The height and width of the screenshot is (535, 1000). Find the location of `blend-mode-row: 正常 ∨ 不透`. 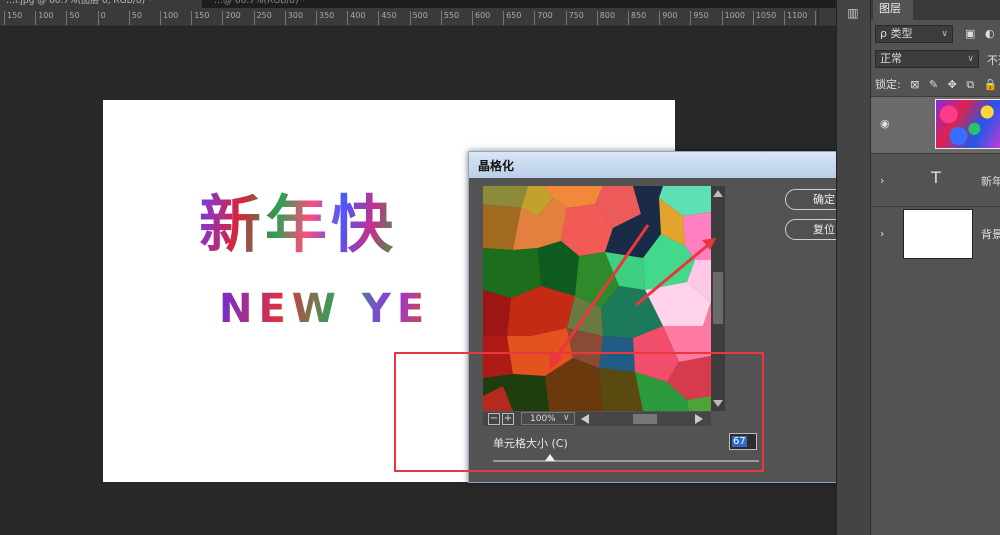

blend-mode-row: 正常 ∨ 不透 is located at coordinates (937, 59).